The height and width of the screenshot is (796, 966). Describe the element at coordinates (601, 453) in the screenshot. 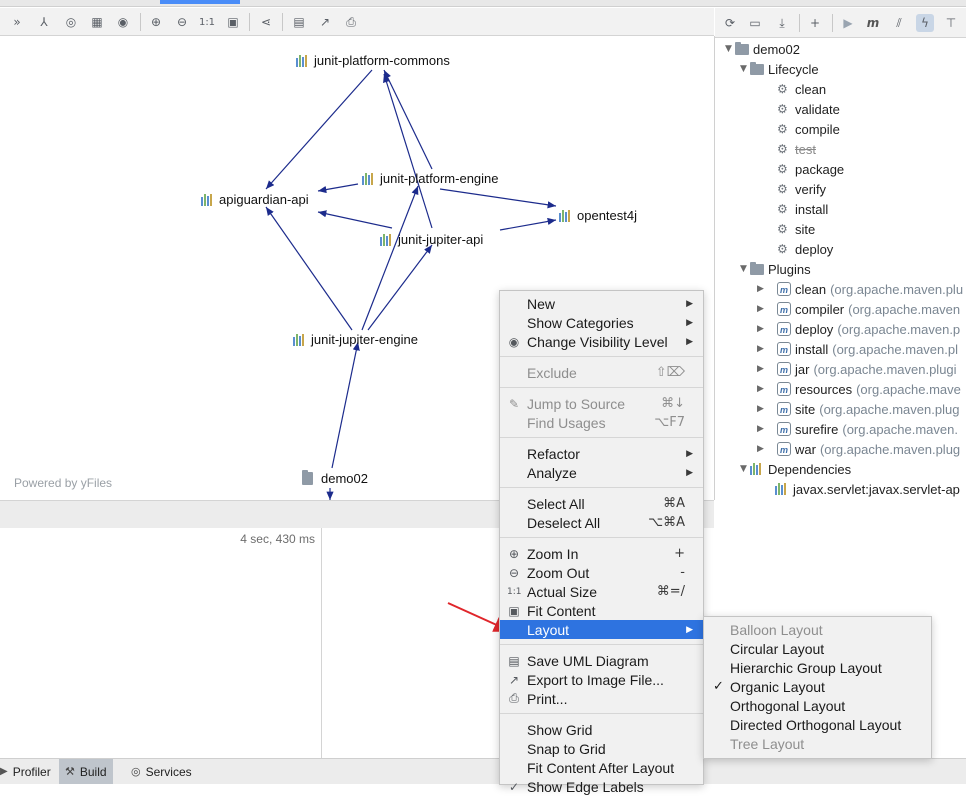

I see `menu-item-refactor: Refactor ▶` at that location.